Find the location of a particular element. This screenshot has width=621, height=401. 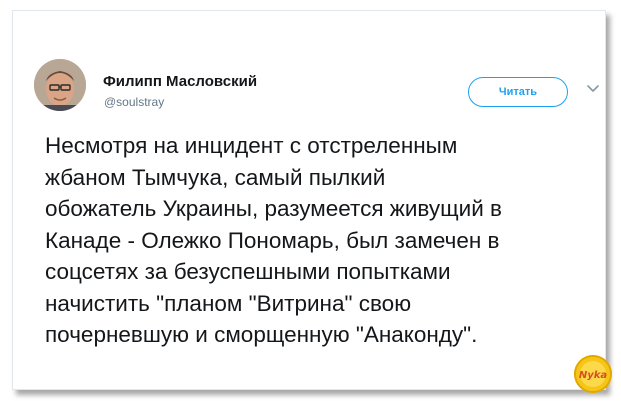

logo-watermark: Nyka is located at coordinates (593, 374).